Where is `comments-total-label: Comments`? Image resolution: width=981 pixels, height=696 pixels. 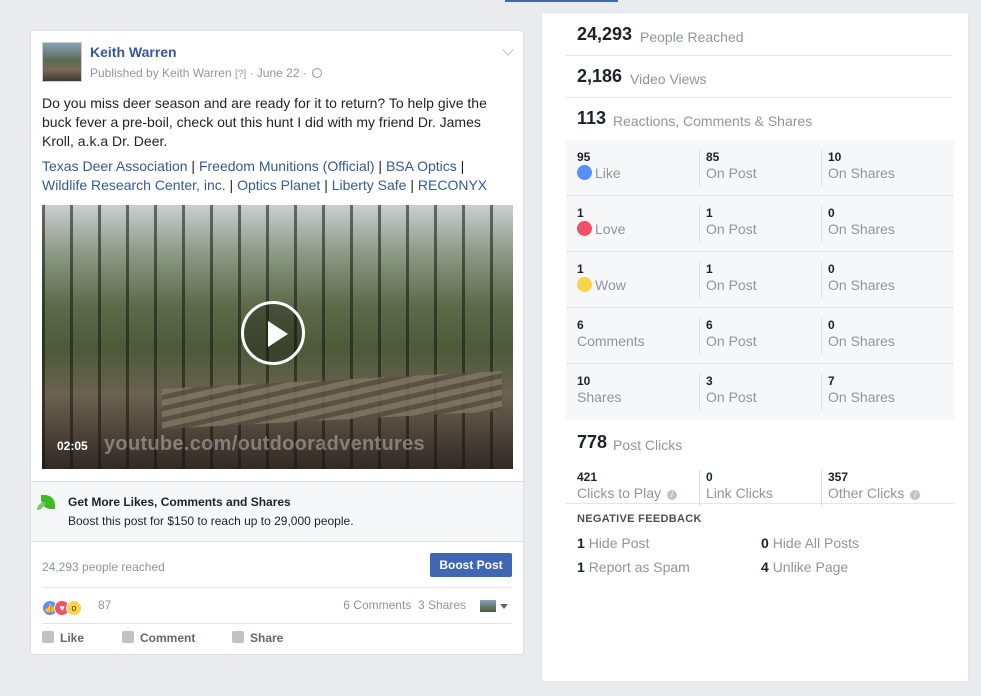 comments-total-label: Comments is located at coordinates (611, 341).